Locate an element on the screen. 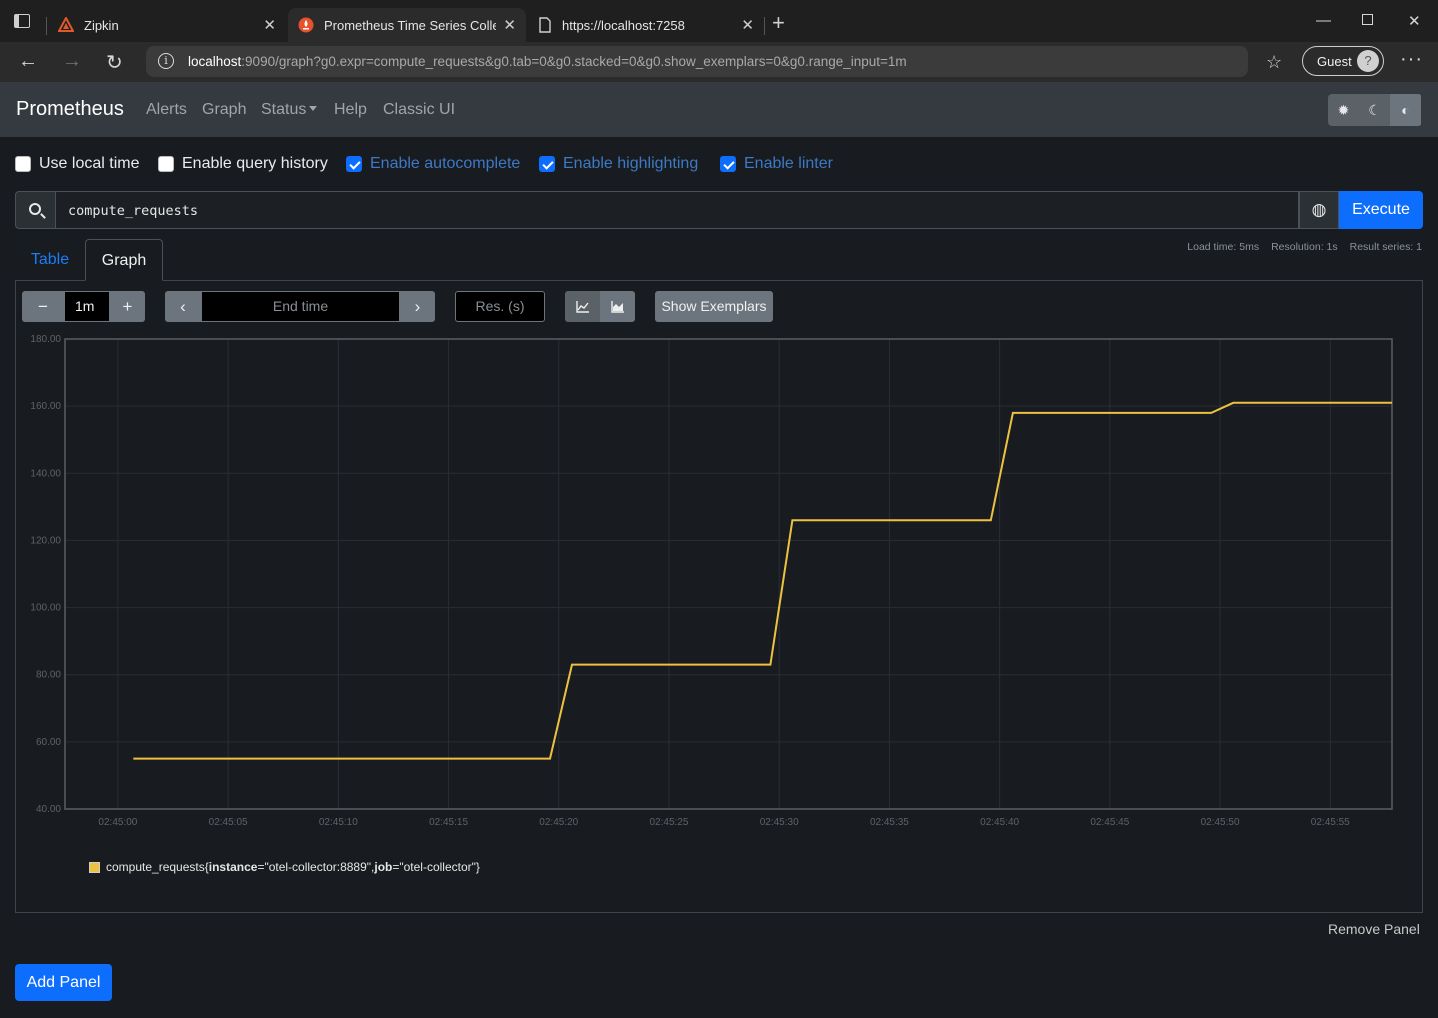  close-window-icon: ✕ is located at coordinates (1414, 21).